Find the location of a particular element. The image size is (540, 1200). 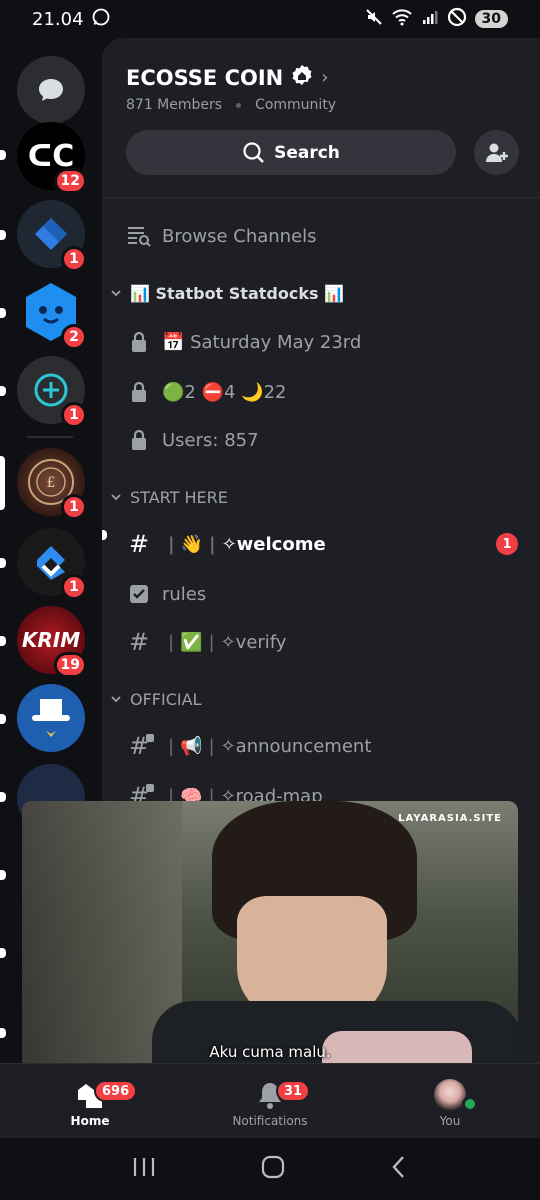

server-header: ECOSSE COIN › 871 Members Community is located at coordinates (321, 75).